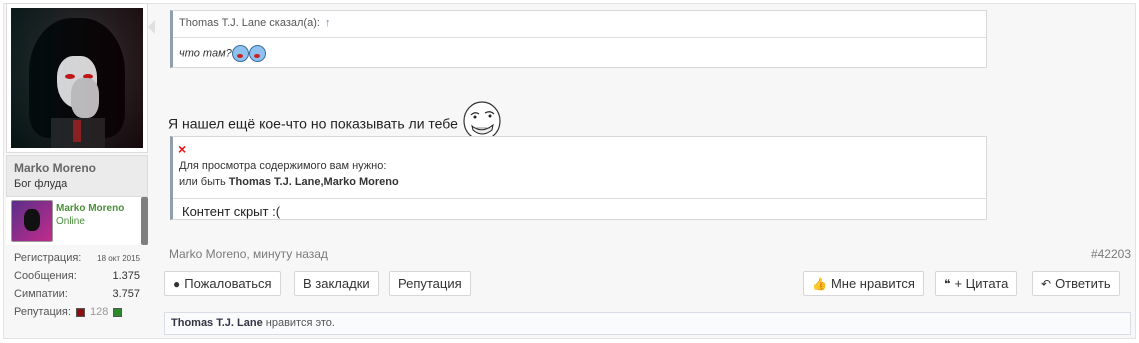 This screenshot has width=1139, height=343. Describe the element at coordinates (126, 294) in the screenshot. I see `stat-value: 3.757` at that location.